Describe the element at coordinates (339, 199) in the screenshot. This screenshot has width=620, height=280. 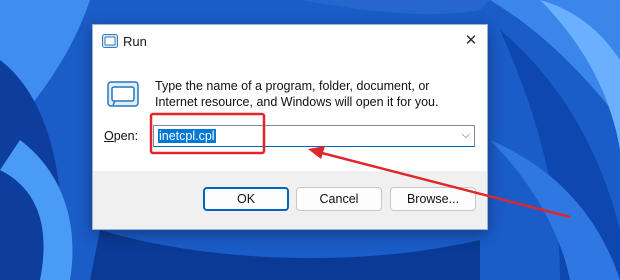
I see `cancel-button: Cancel` at that location.